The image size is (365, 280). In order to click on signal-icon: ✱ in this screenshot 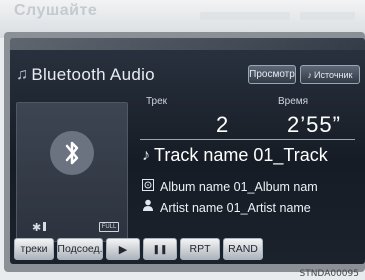, I will do `click(40, 228)`.